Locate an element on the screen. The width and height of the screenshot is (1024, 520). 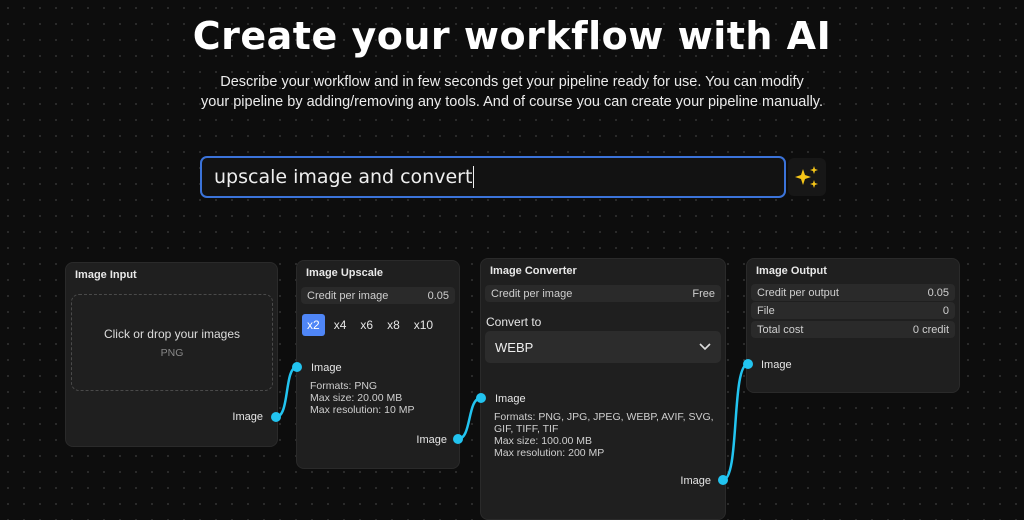
node-title: Image Output is located at coordinates (791, 271).